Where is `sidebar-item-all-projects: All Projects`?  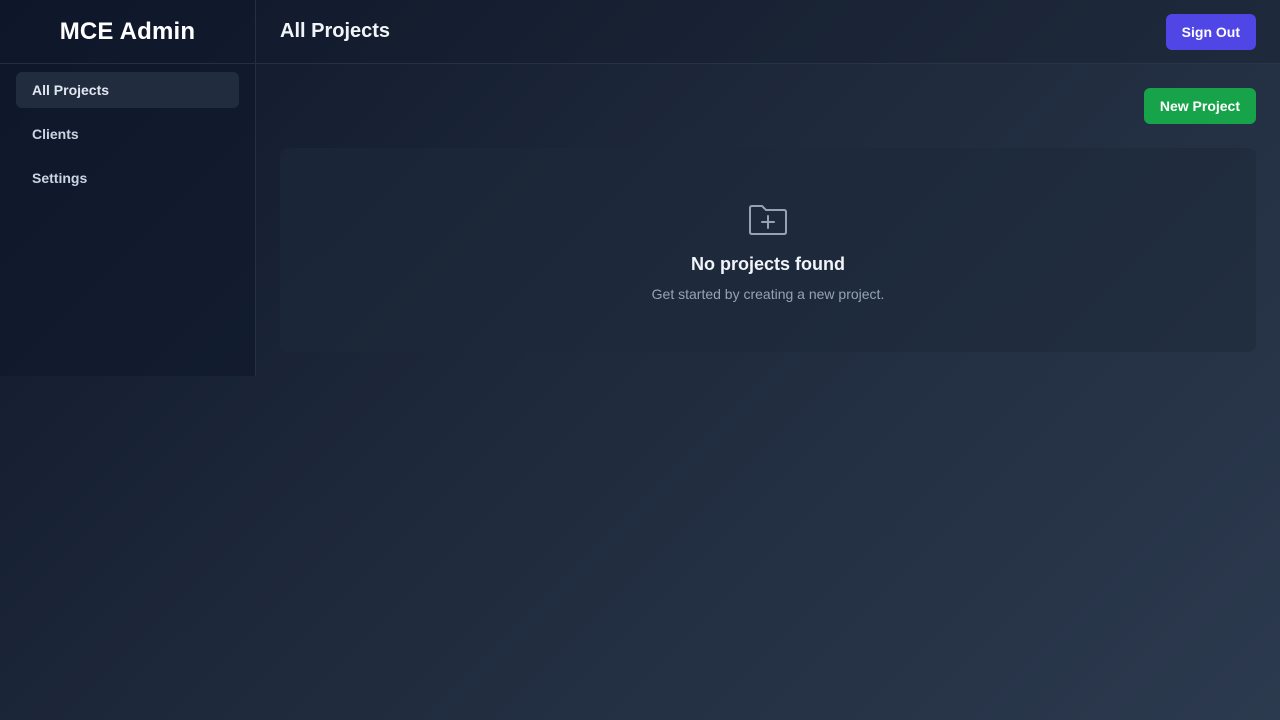 sidebar-item-all-projects: All Projects is located at coordinates (127, 90).